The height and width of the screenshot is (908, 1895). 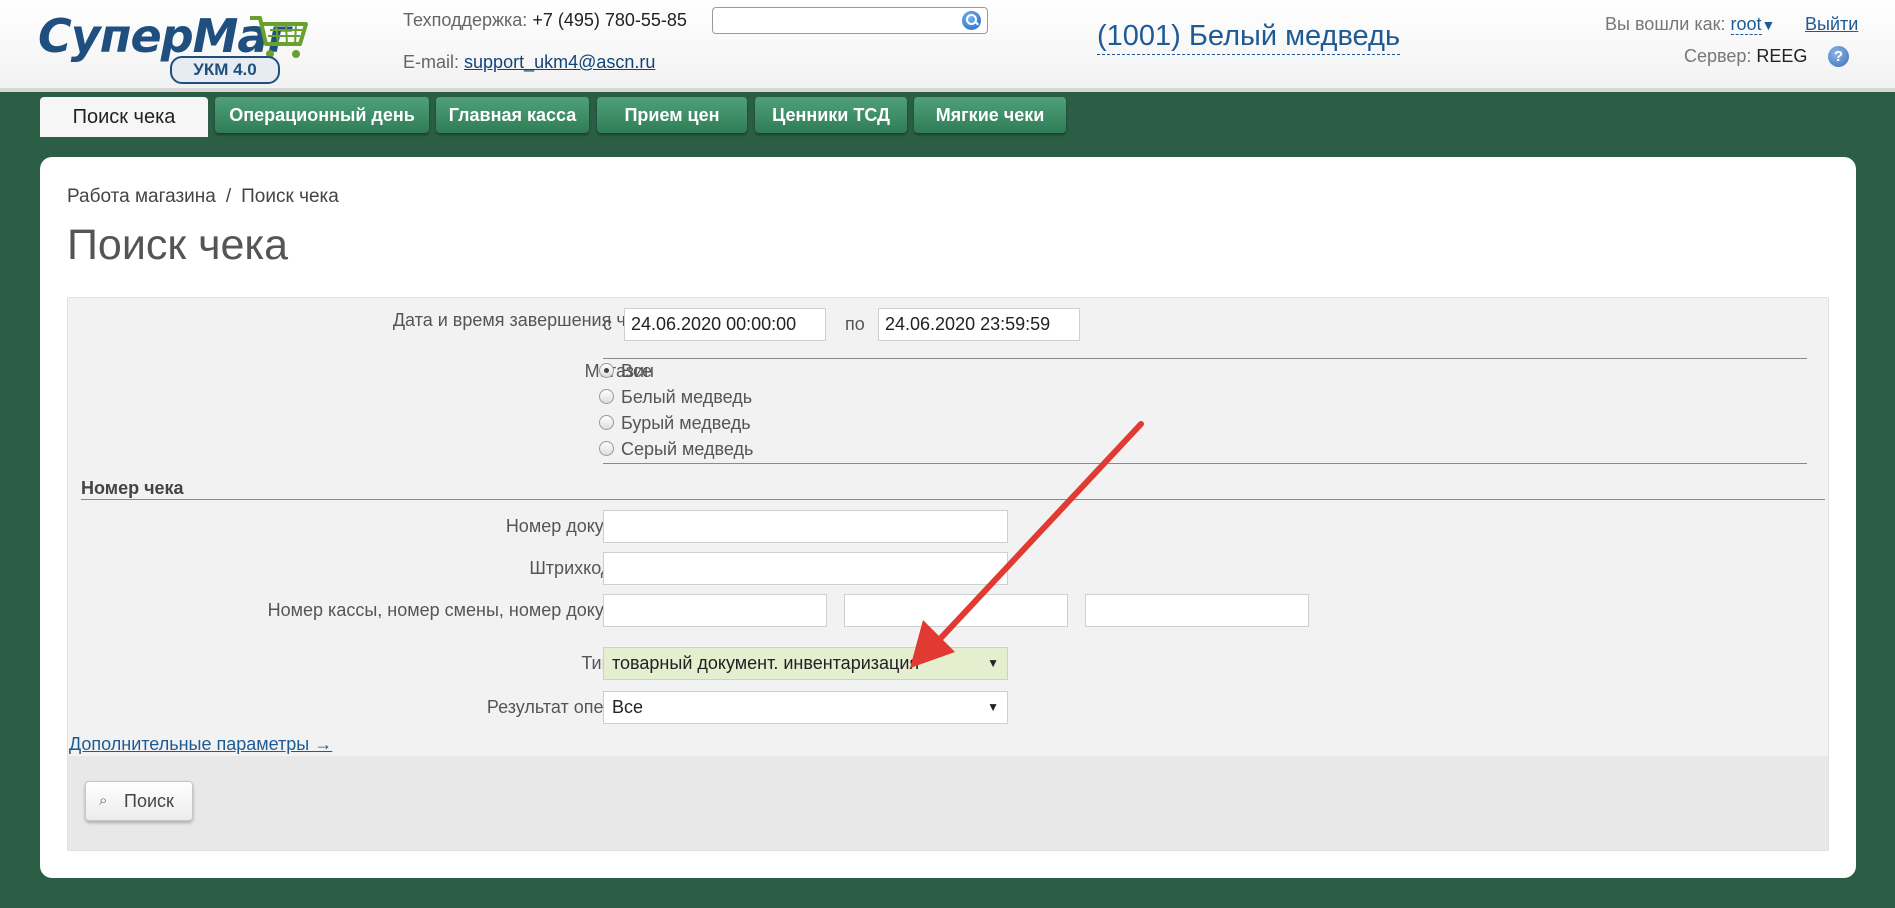 What do you see at coordinates (1718, 56) in the screenshot?
I see `server-label: Сервер:` at bounding box center [1718, 56].